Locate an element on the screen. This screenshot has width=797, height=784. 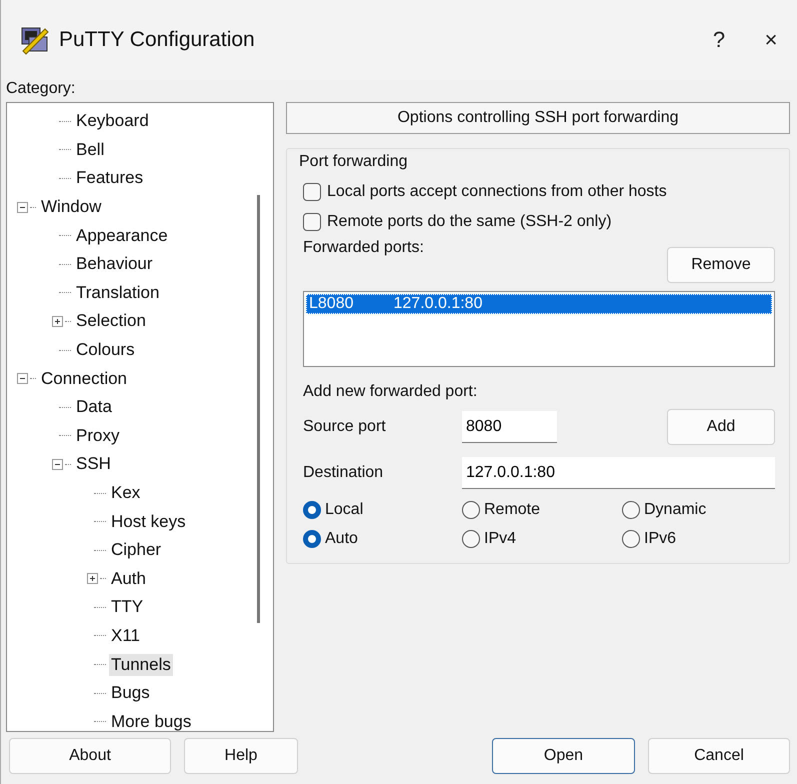
radio-label: Remote is located at coordinates (512, 509).